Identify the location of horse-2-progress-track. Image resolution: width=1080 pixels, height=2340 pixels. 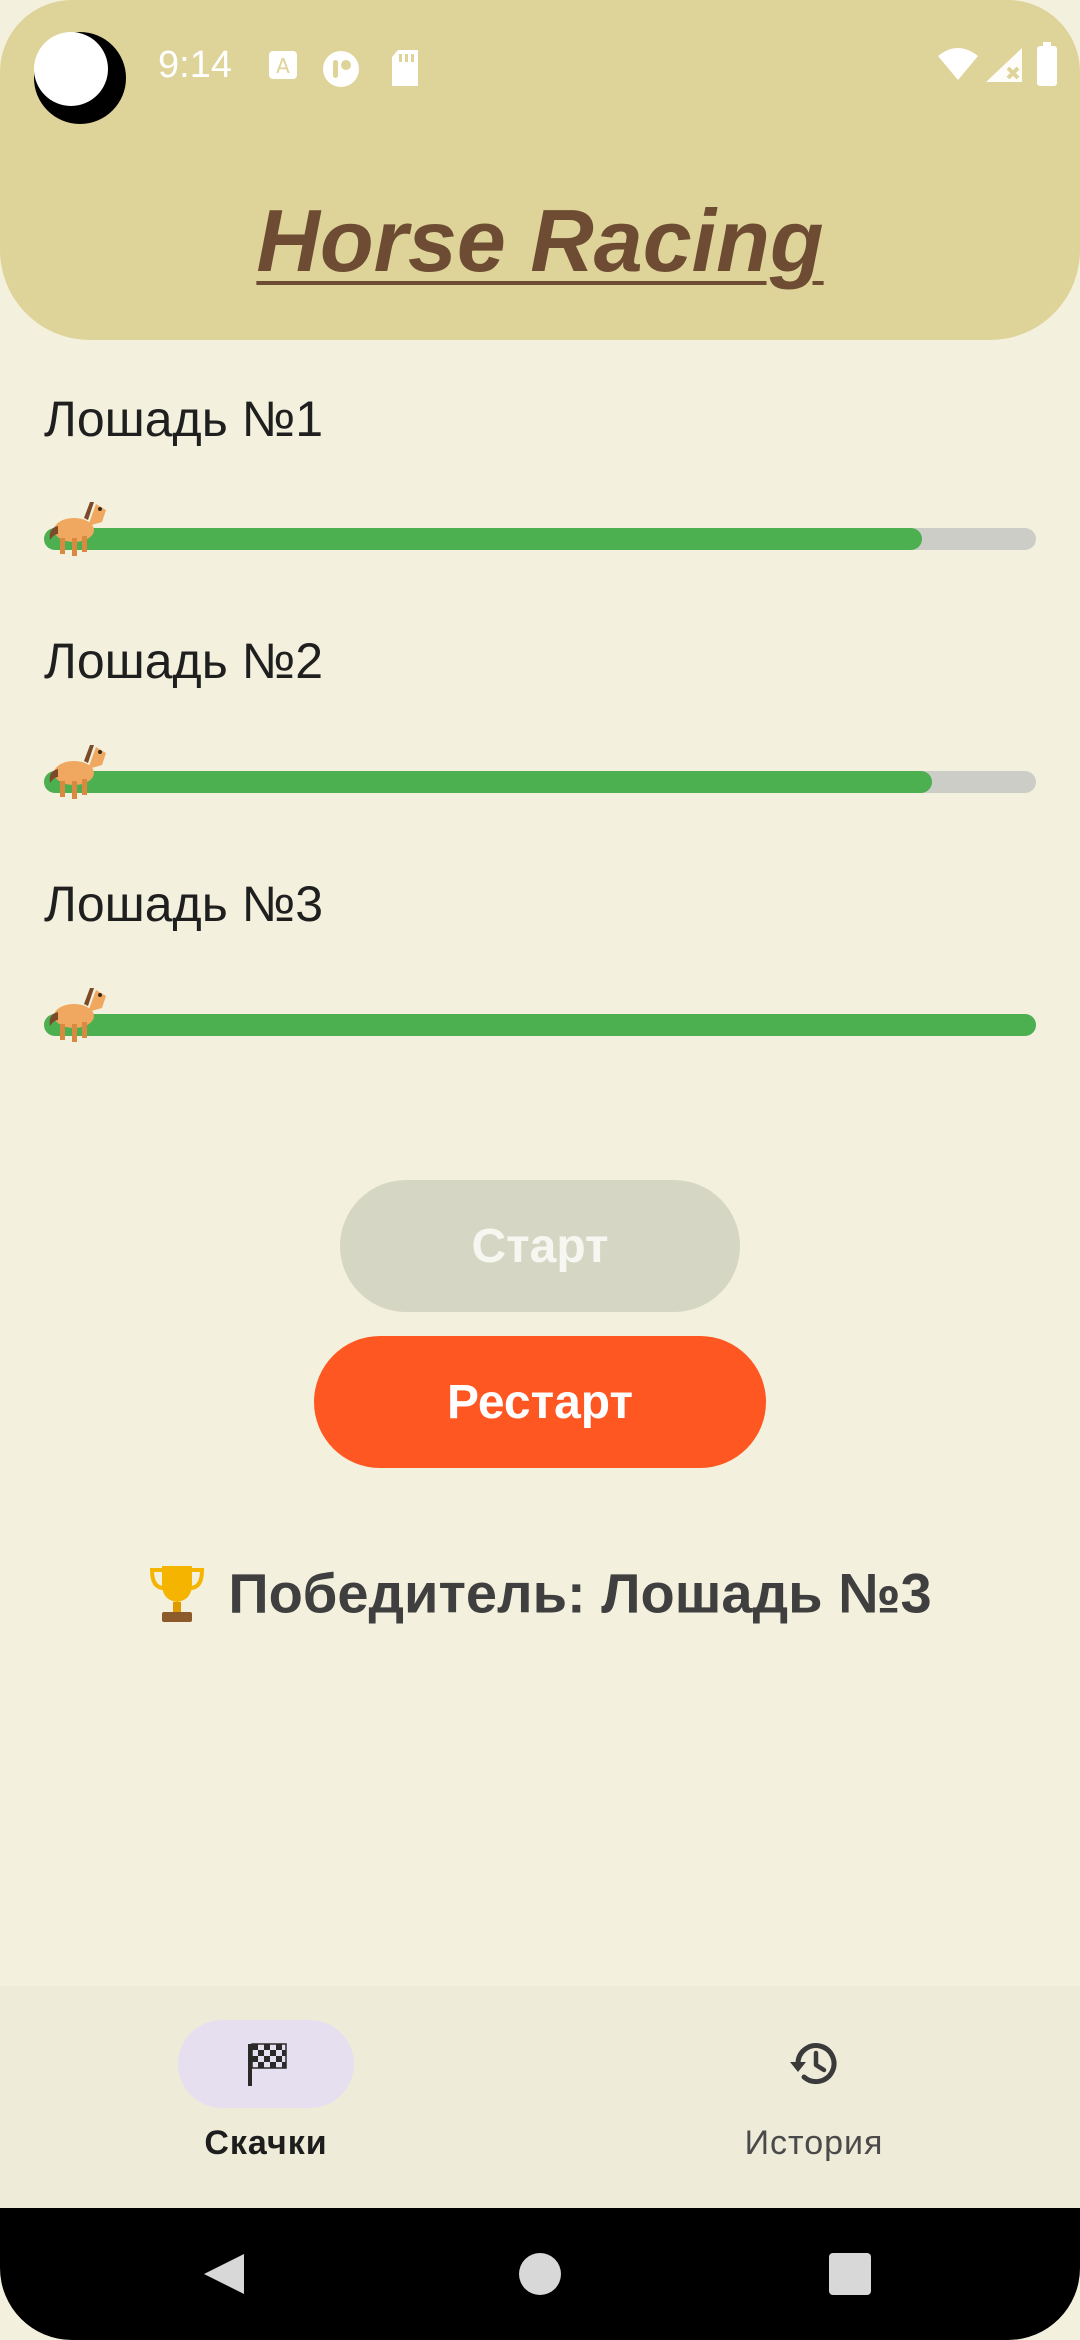
(540, 782).